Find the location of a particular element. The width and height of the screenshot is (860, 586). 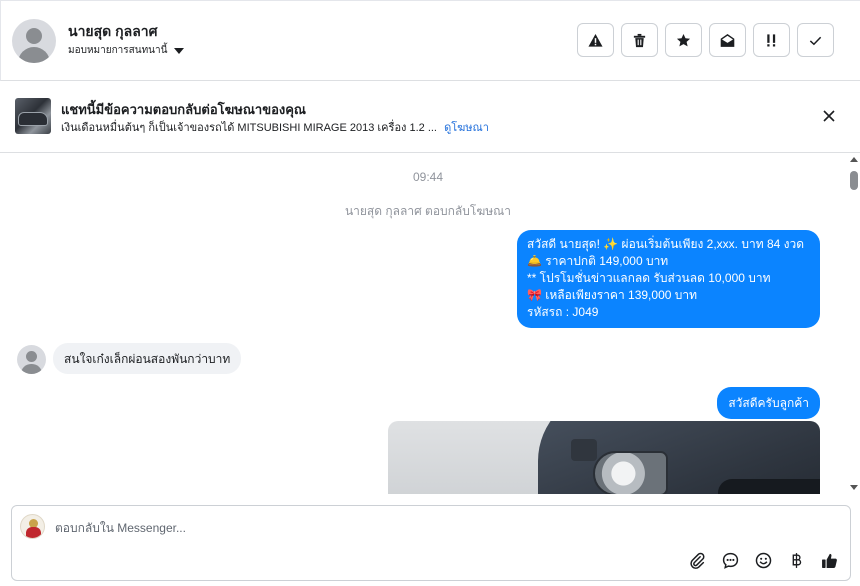

paperclip-icon is located at coordinates (696, 560).